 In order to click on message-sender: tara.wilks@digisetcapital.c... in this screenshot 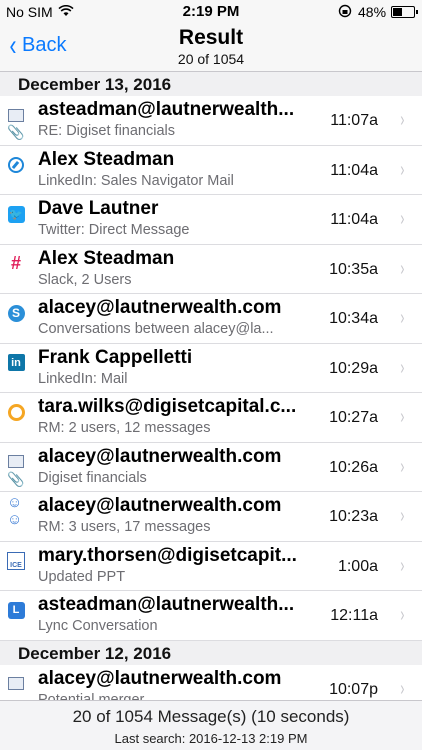, I will do `click(167, 406)`.